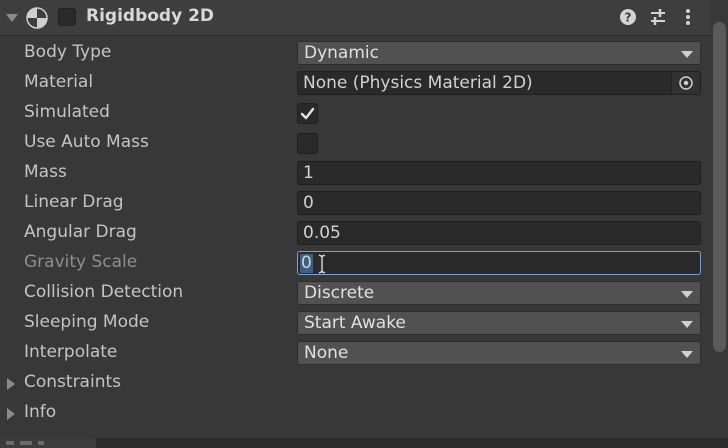  I want to click on linear-drag-label: Linear Drag, so click(74, 202).